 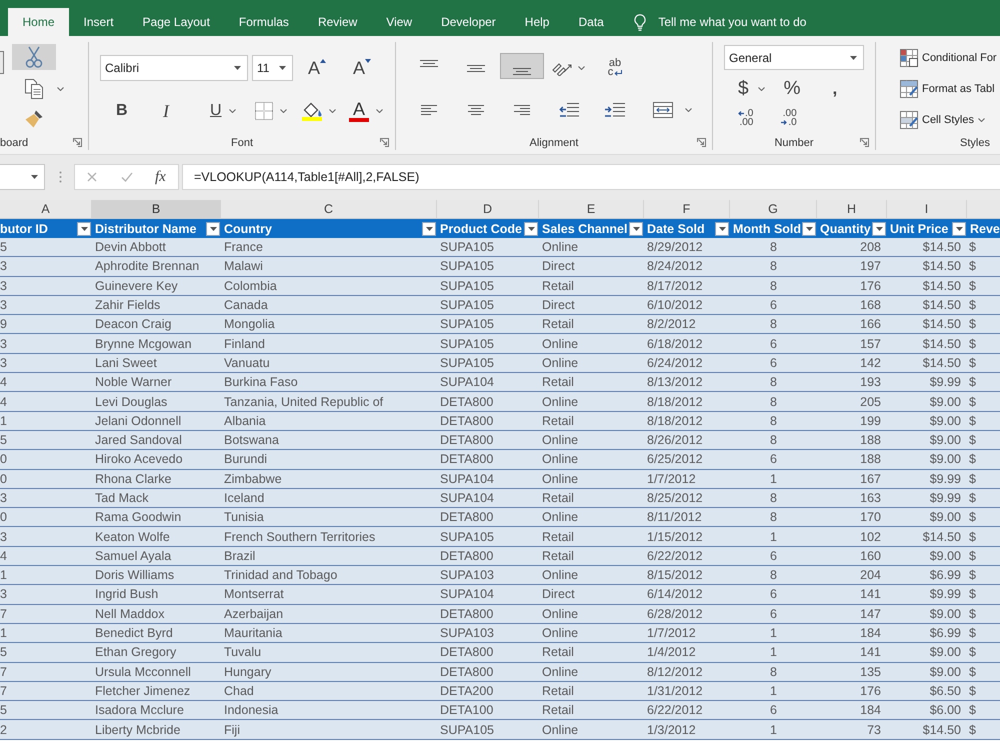 What do you see at coordinates (98, 22) in the screenshot?
I see `ribbon-tab: Insert` at bounding box center [98, 22].